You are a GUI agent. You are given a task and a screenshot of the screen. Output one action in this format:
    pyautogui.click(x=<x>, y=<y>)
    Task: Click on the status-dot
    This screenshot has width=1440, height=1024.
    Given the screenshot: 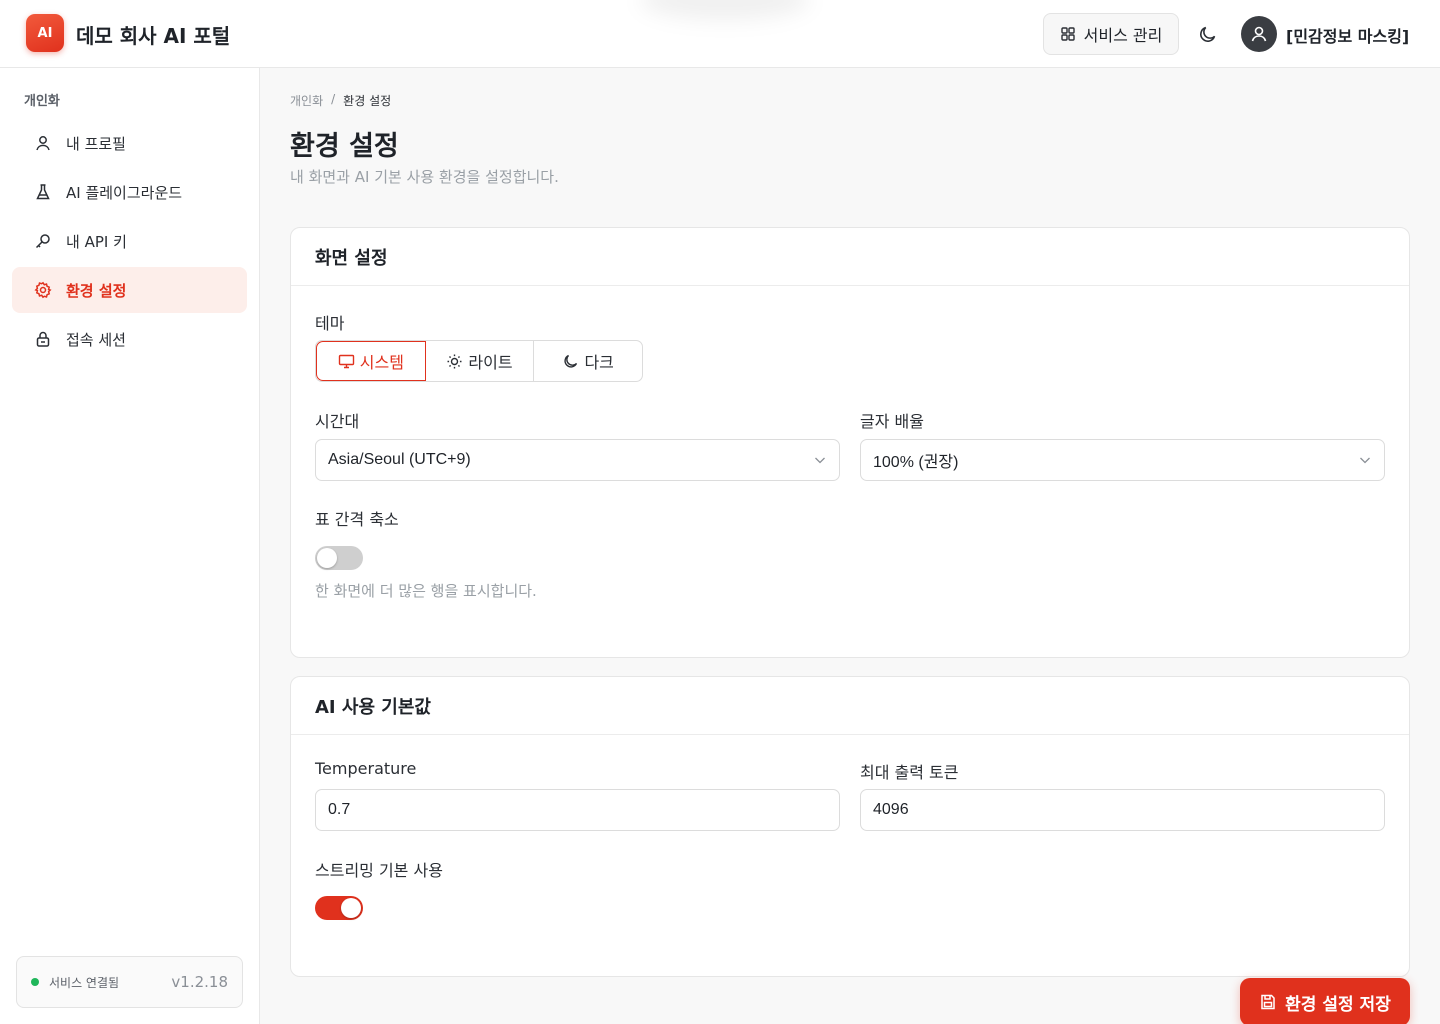 What is the action you would take?
    pyautogui.click(x=35, y=982)
    